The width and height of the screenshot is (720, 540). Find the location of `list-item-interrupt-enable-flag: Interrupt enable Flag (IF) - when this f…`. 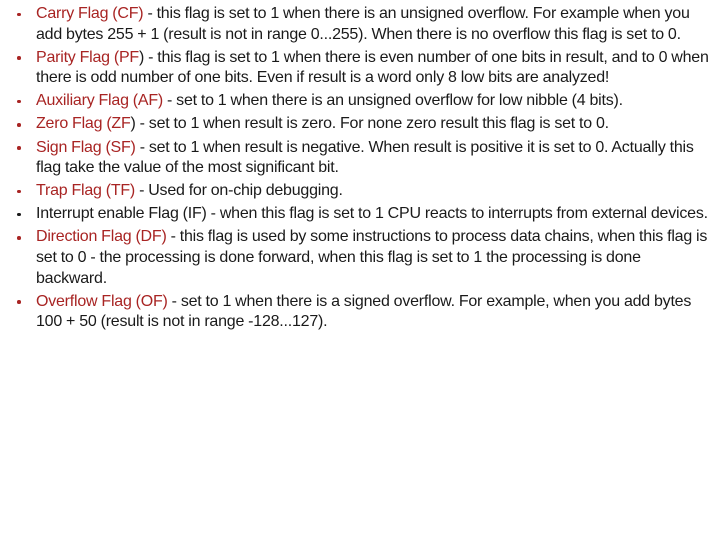

list-item-interrupt-enable-flag: Interrupt enable Flag (IF) - when this f… is located at coordinates (357, 214).